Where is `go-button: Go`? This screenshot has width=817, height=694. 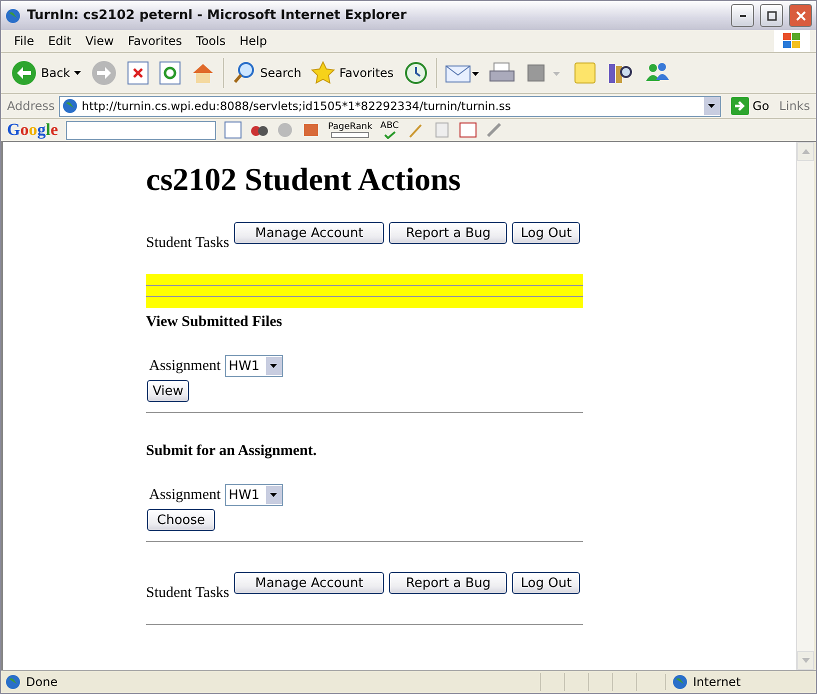 go-button: Go is located at coordinates (750, 106).